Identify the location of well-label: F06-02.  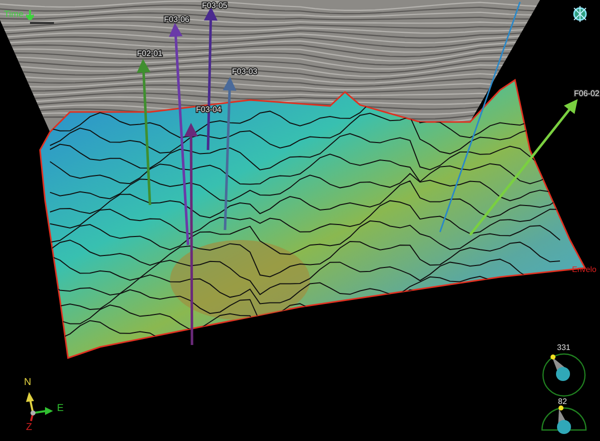
(587, 93).